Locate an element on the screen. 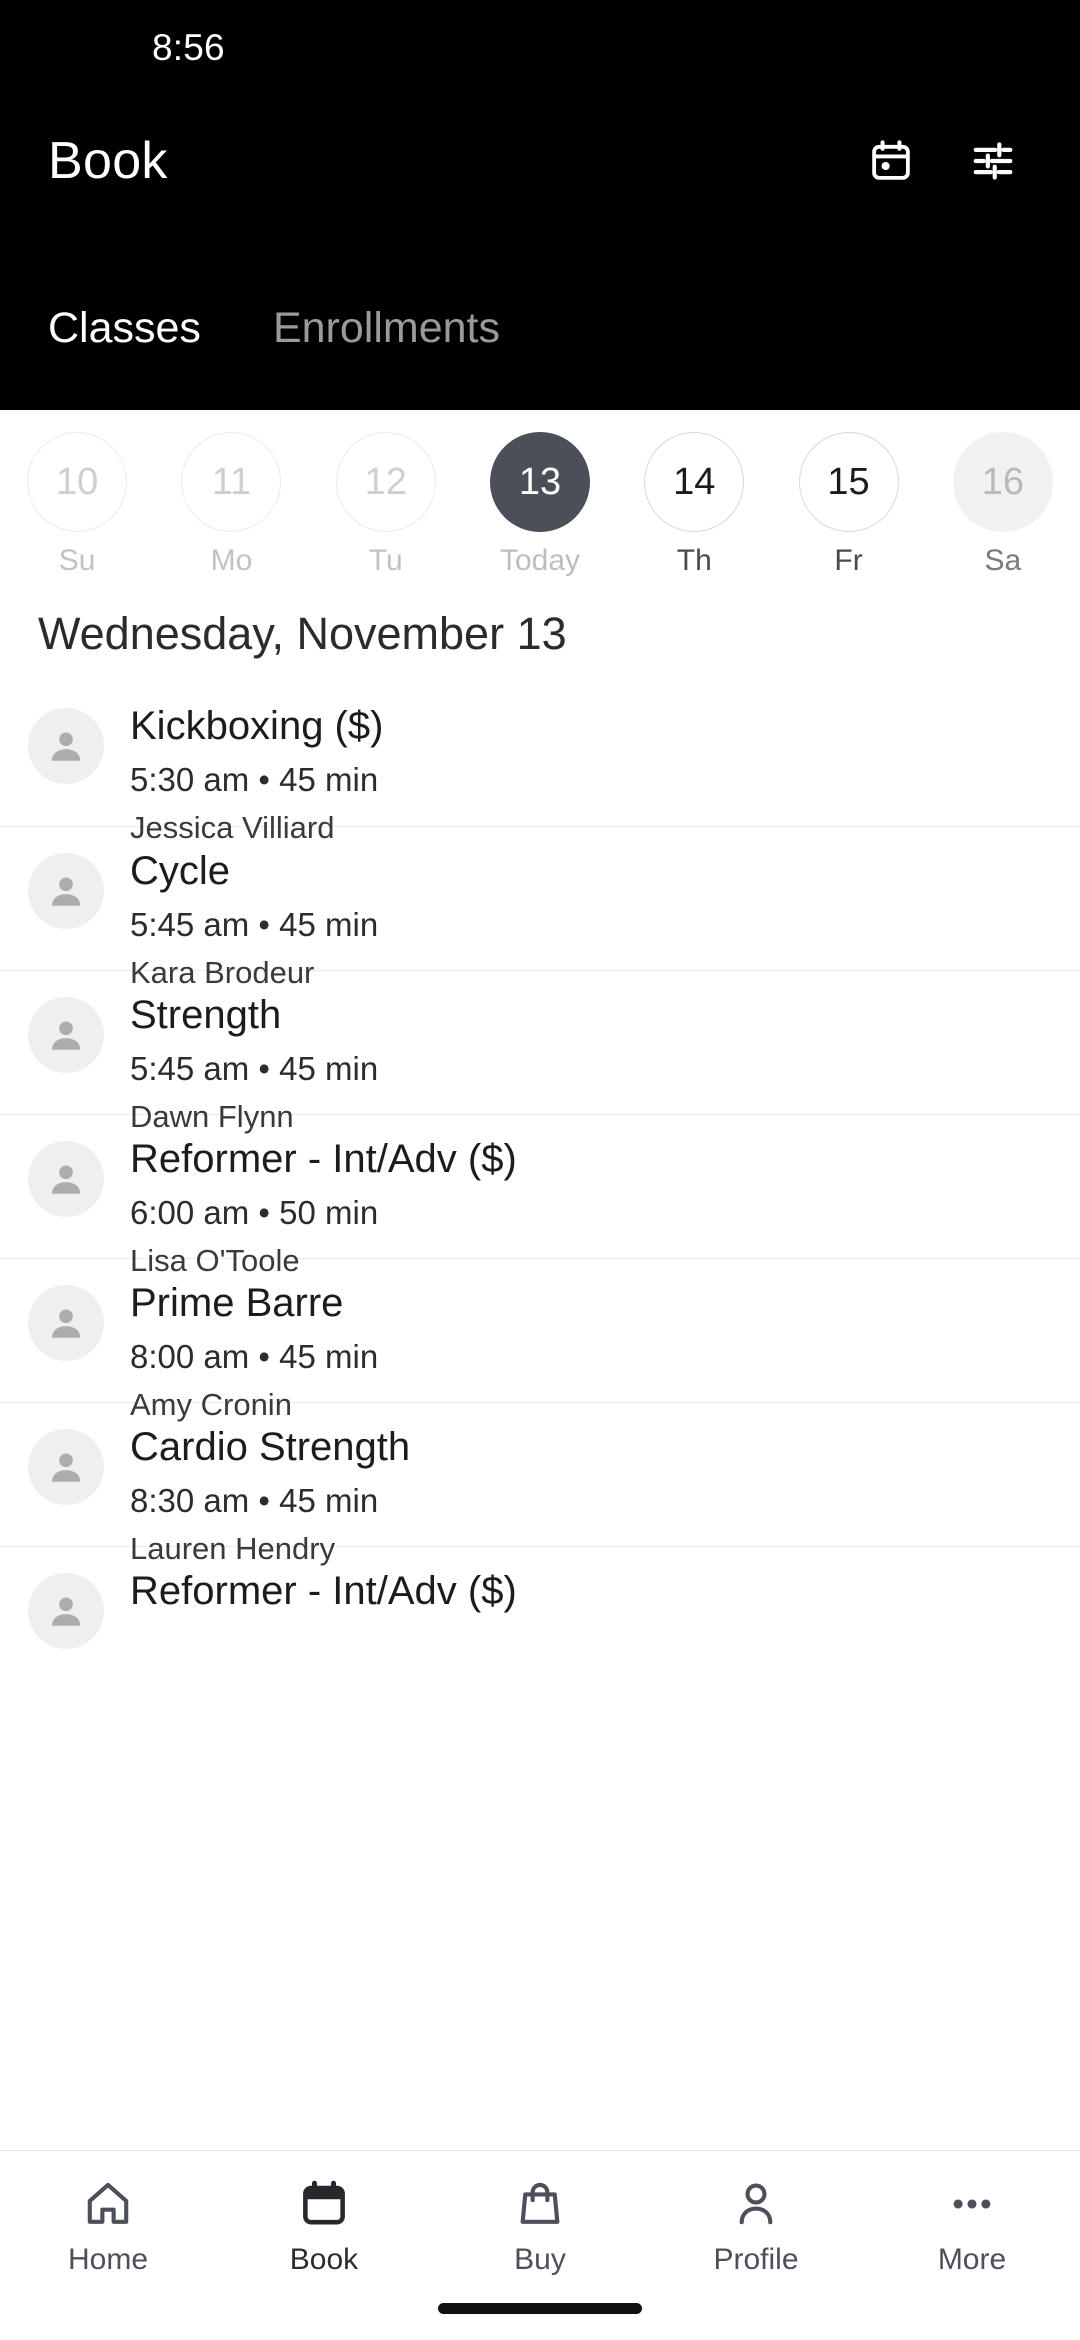 This screenshot has width=1080, height=2340. date-weekday: Th is located at coordinates (694, 560).